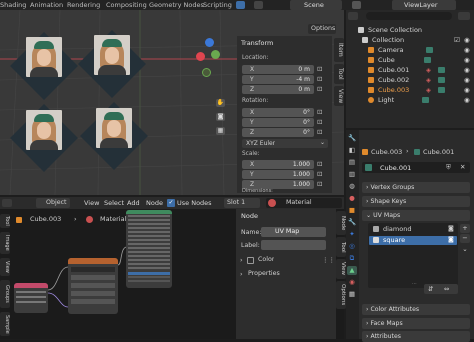 The height and width of the screenshot is (342, 474). I want to click on view-layer-selector: ViewLayer, so click(424, 5).